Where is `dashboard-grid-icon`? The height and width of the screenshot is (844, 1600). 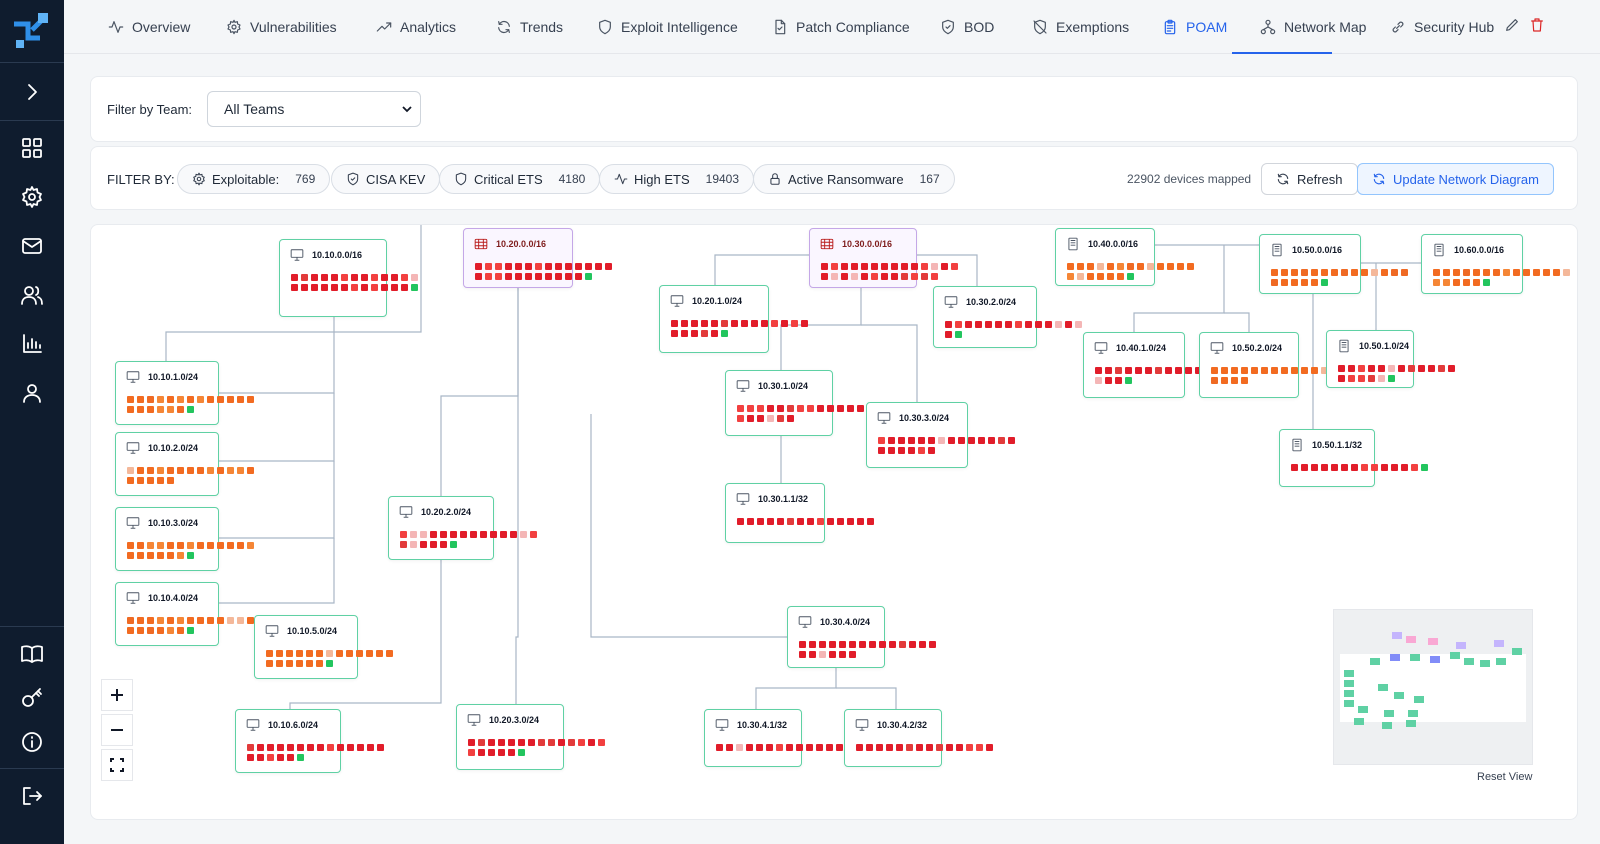
dashboard-grid-icon is located at coordinates (32, 148).